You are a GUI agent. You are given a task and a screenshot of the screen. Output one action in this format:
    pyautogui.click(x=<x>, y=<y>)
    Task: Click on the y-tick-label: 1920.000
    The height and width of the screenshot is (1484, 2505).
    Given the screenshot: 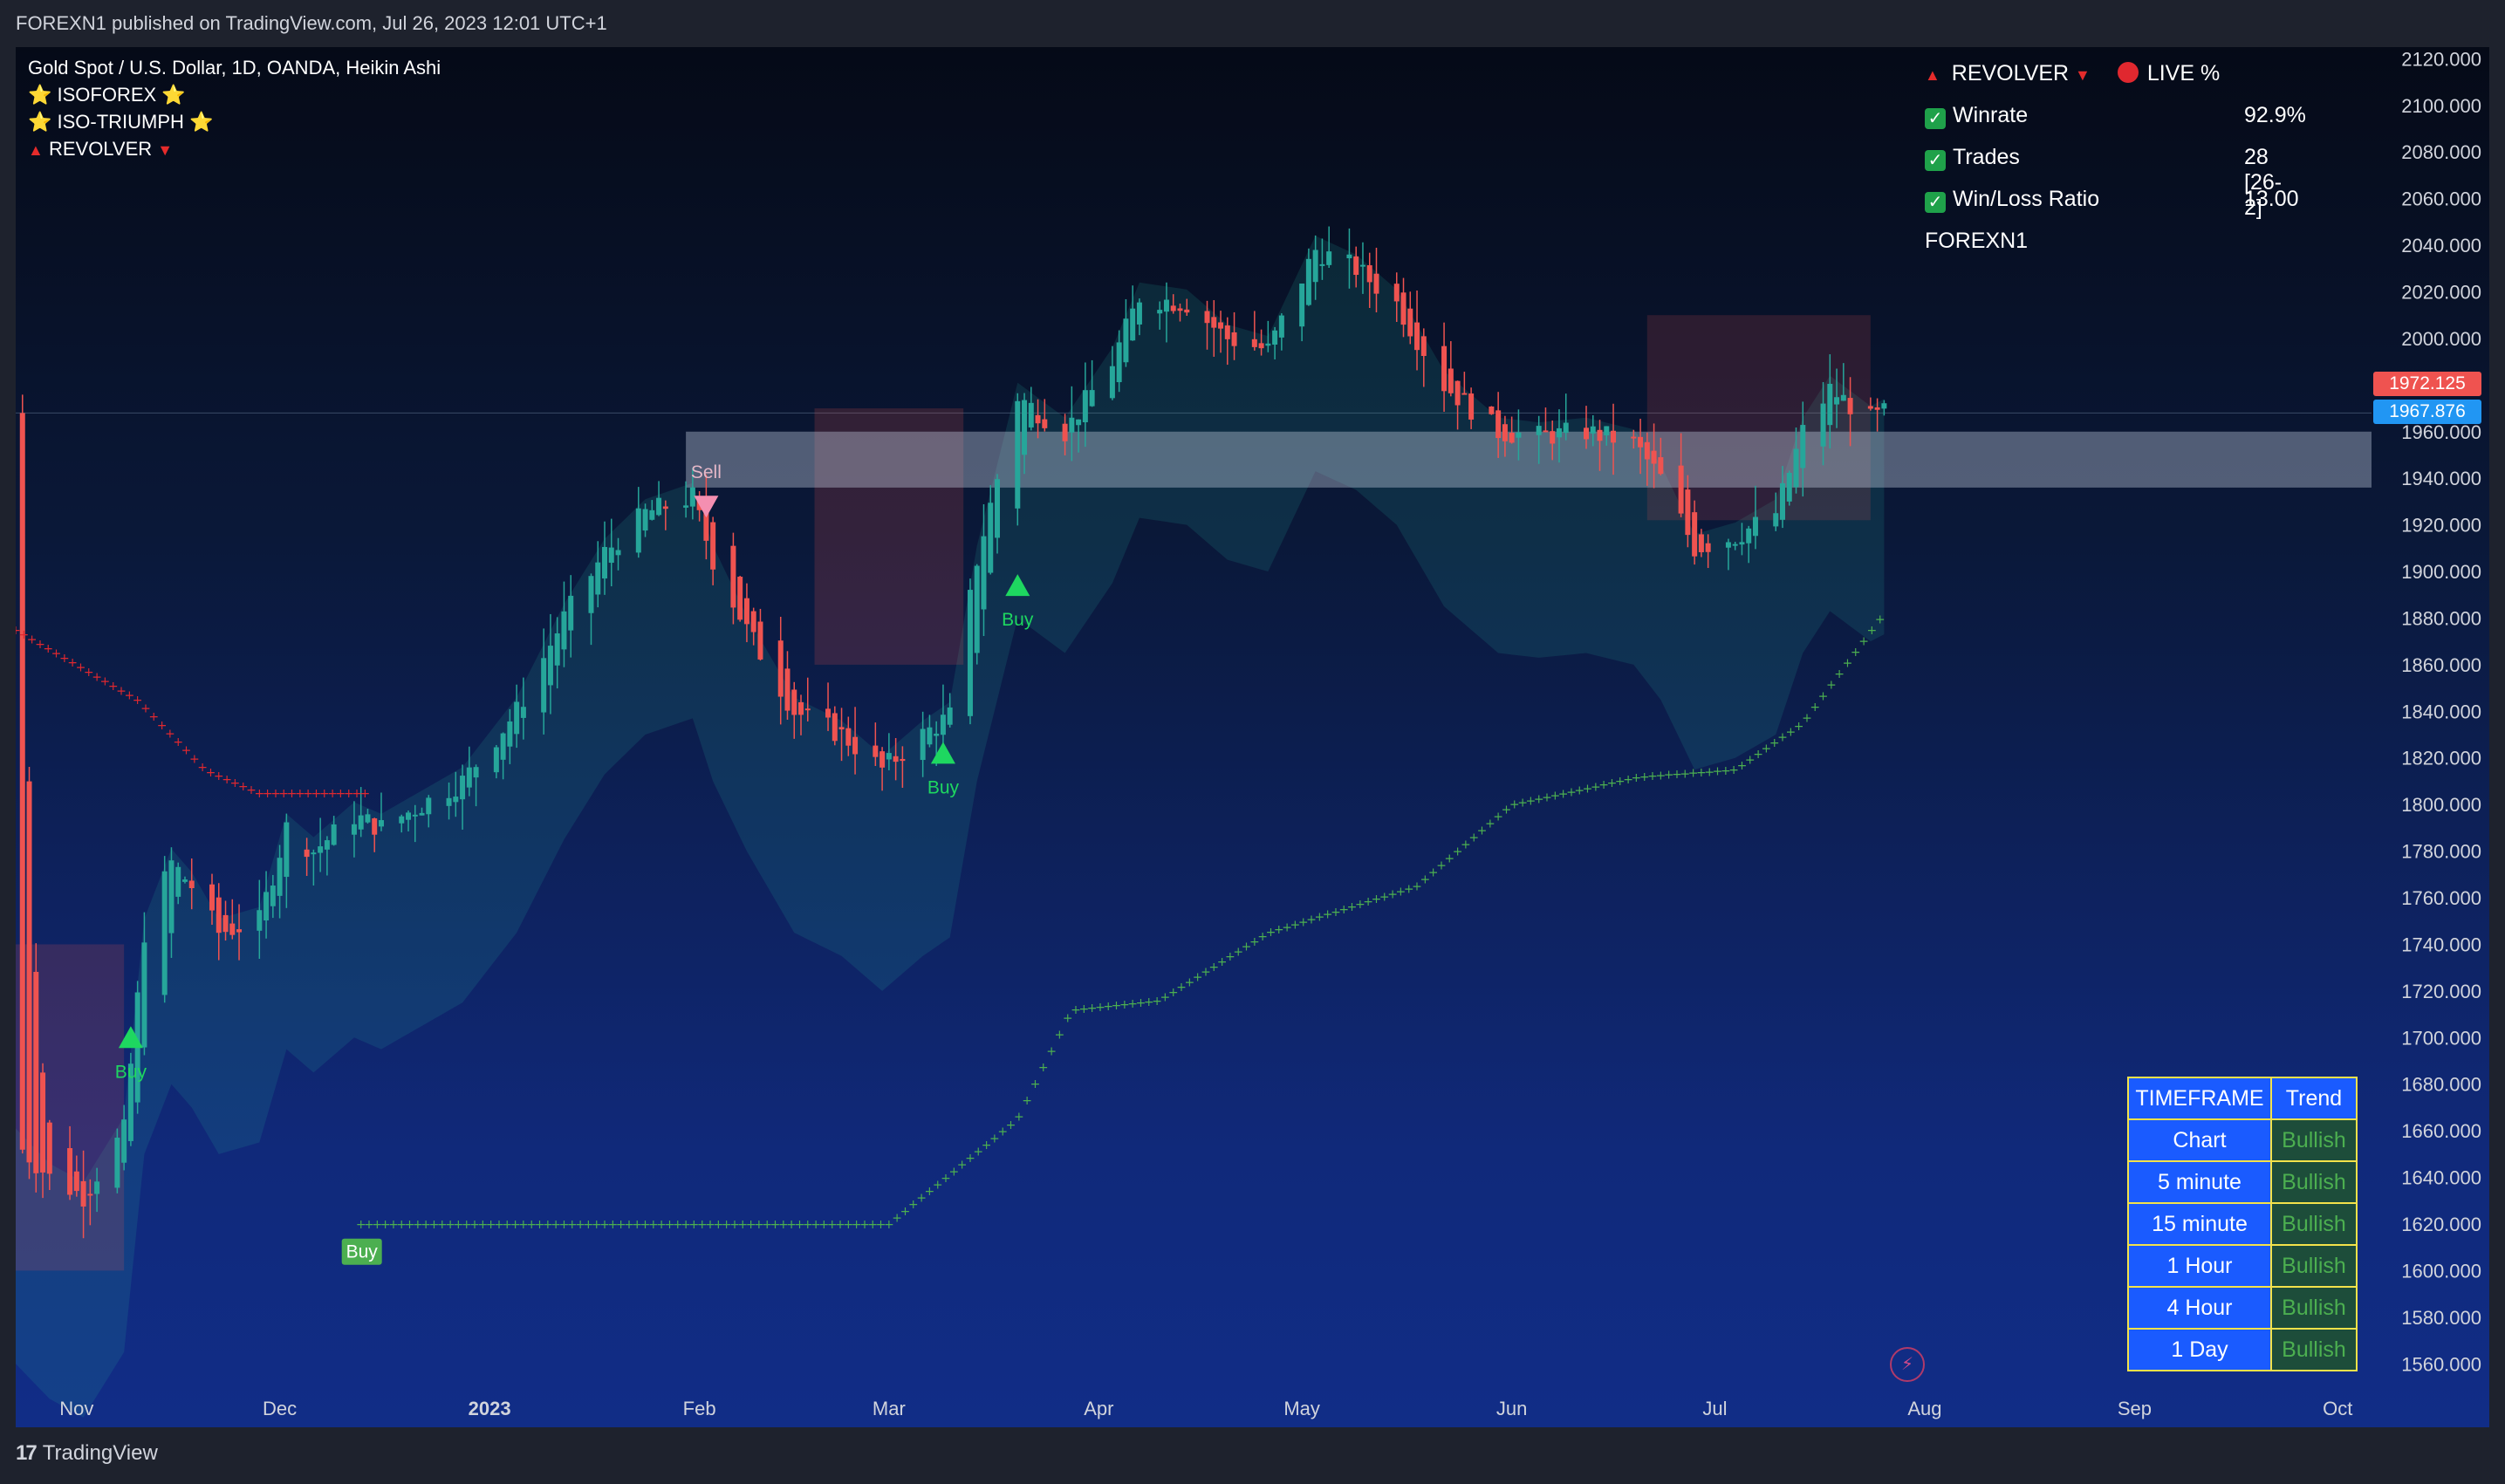 What is the action you would take?
    pyautogui.click(x=2441, y=526)
    